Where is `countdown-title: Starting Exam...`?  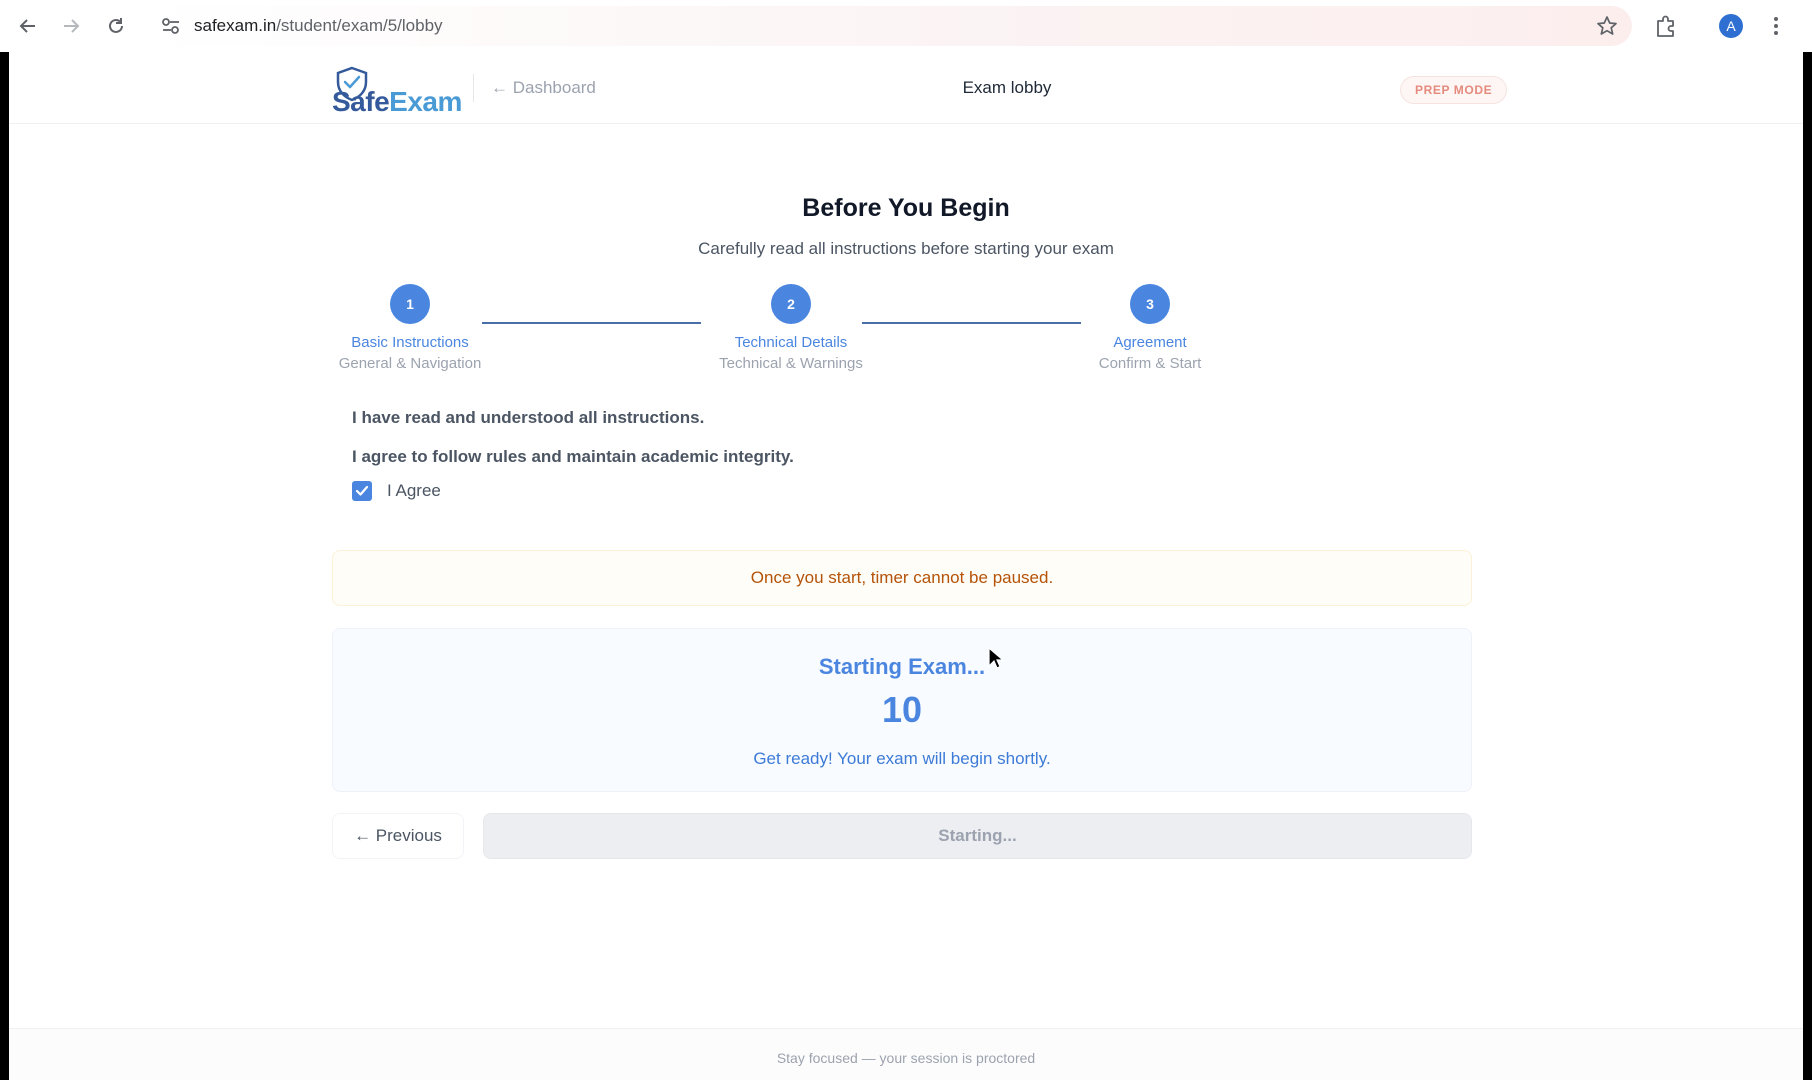
countdown-title: Starting Exam... is located at coordinates (902, 666).